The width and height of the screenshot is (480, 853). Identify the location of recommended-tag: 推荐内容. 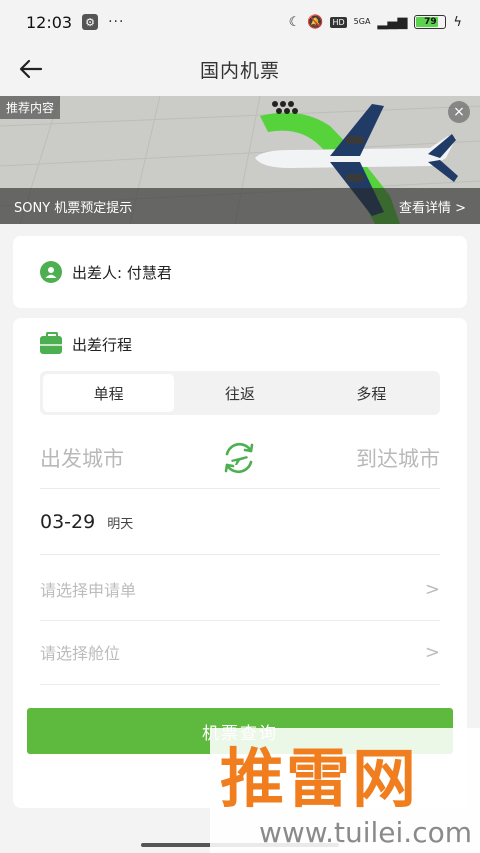
(30, 107).